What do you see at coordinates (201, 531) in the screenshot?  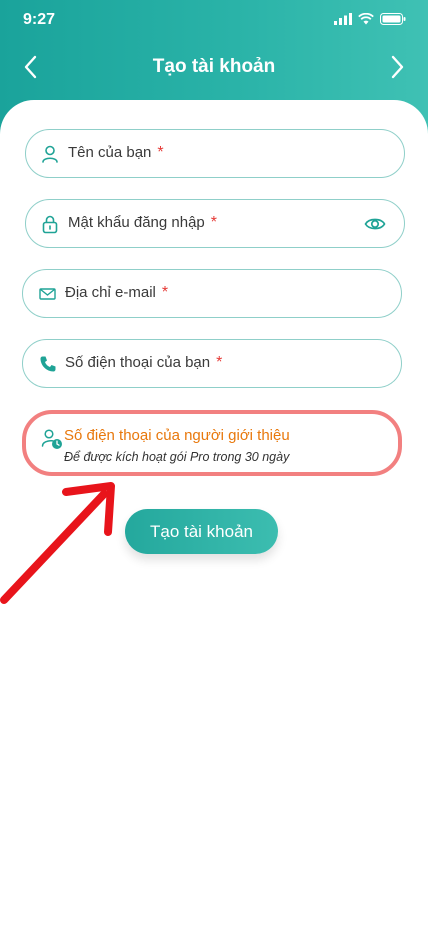 I see `create-account-button: Tạo tài khoản` at bounding box center [201, 531].